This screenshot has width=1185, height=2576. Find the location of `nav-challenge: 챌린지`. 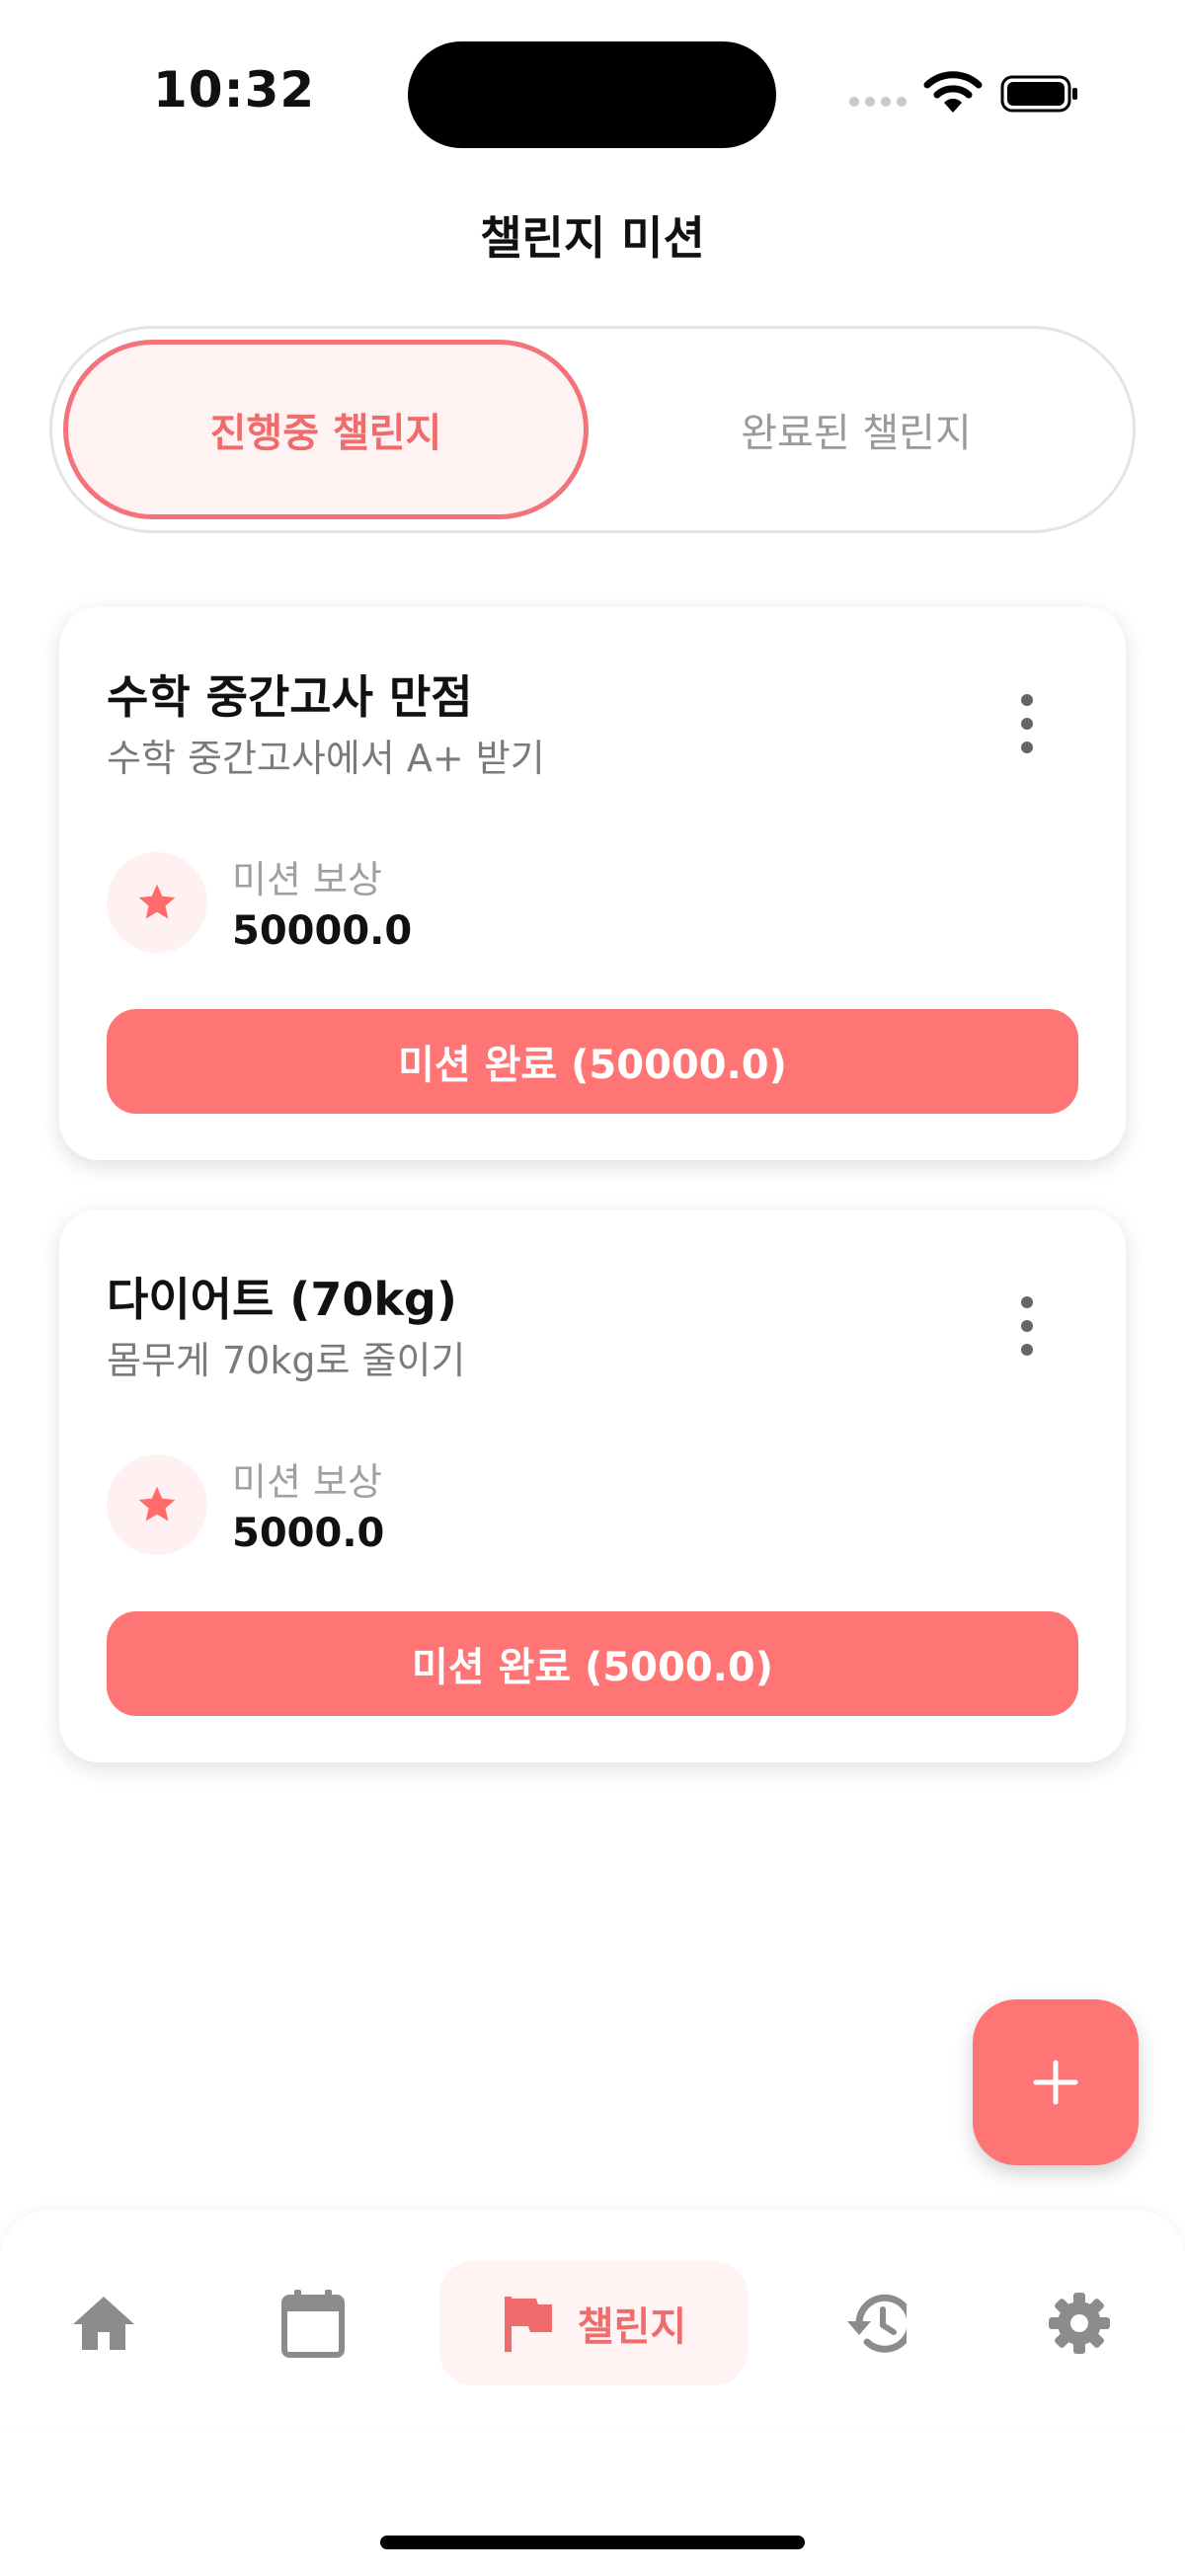

nav-challenge: 챌린지 is located at coordinates (594, 2323).